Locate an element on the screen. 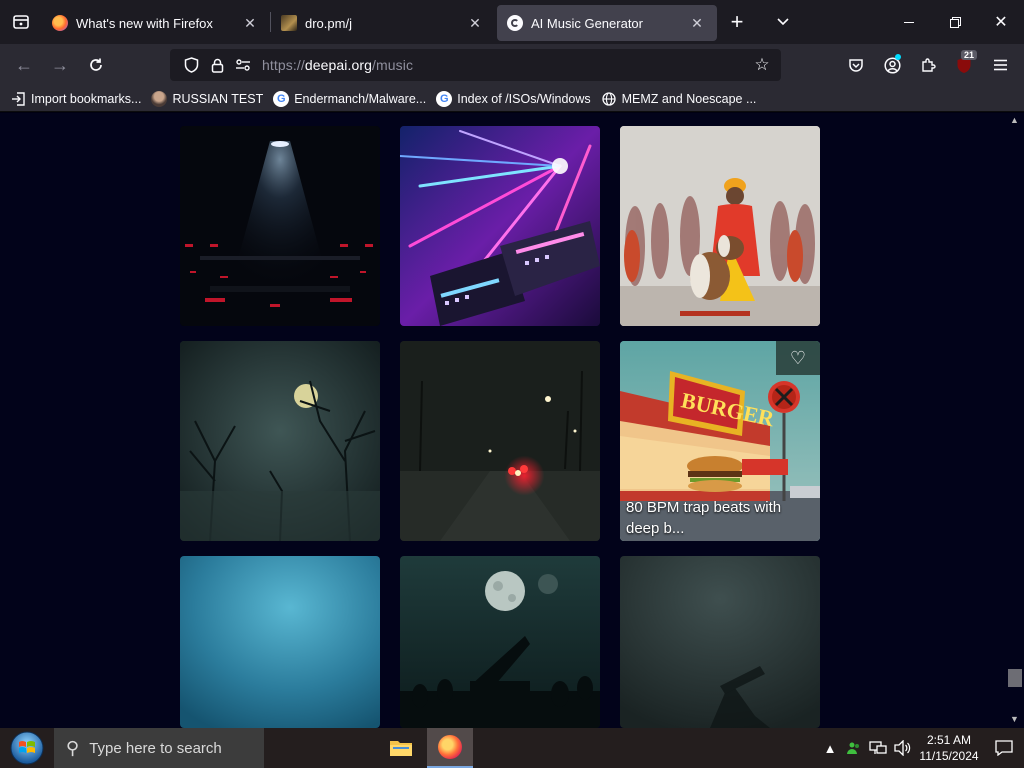 This screenshot has width=1024, height=768. start-button is located at coordinates (27, 748).